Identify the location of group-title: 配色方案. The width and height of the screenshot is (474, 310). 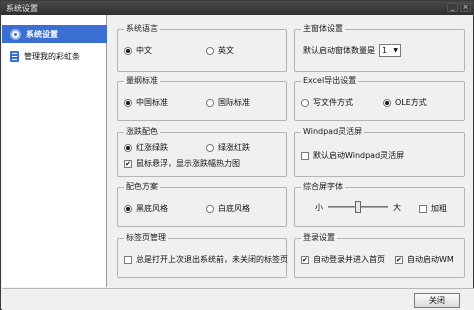
(142, 187).